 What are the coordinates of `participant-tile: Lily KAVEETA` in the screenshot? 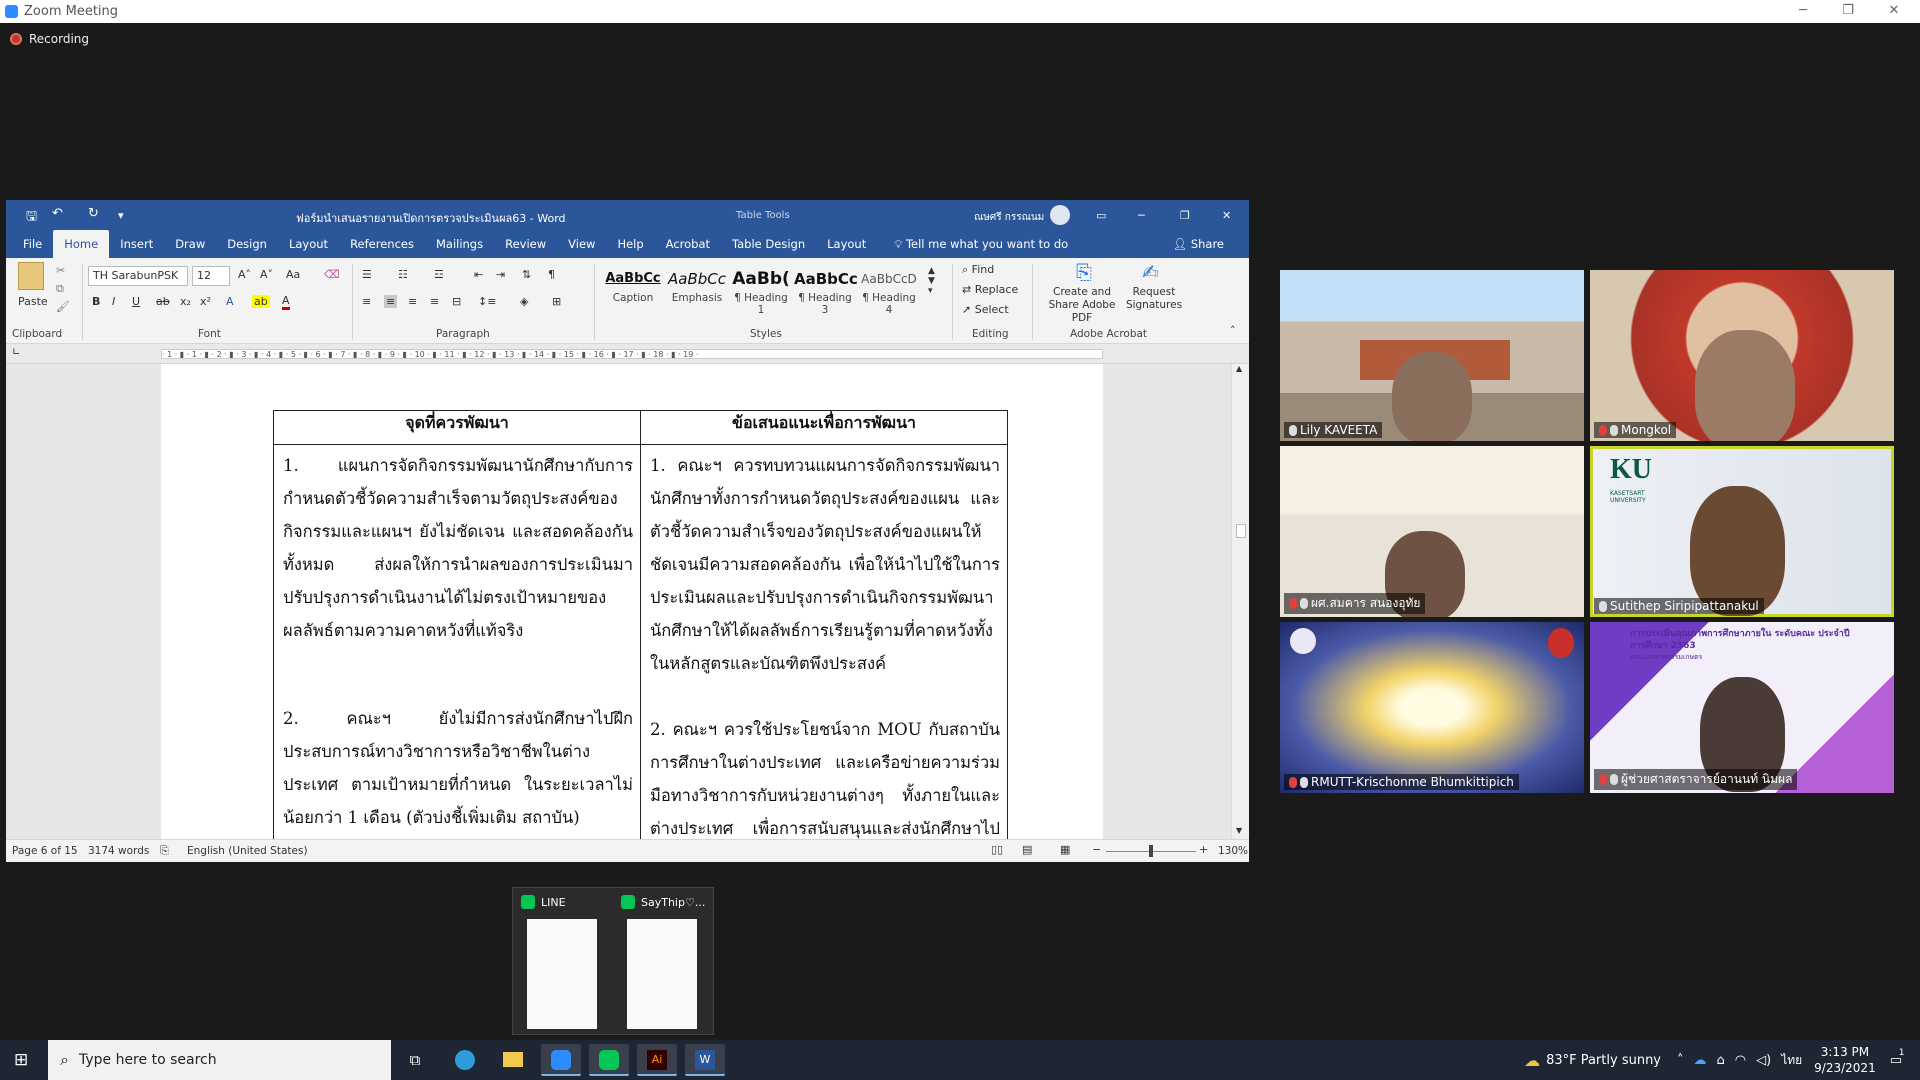 It's located at (1432, 355).